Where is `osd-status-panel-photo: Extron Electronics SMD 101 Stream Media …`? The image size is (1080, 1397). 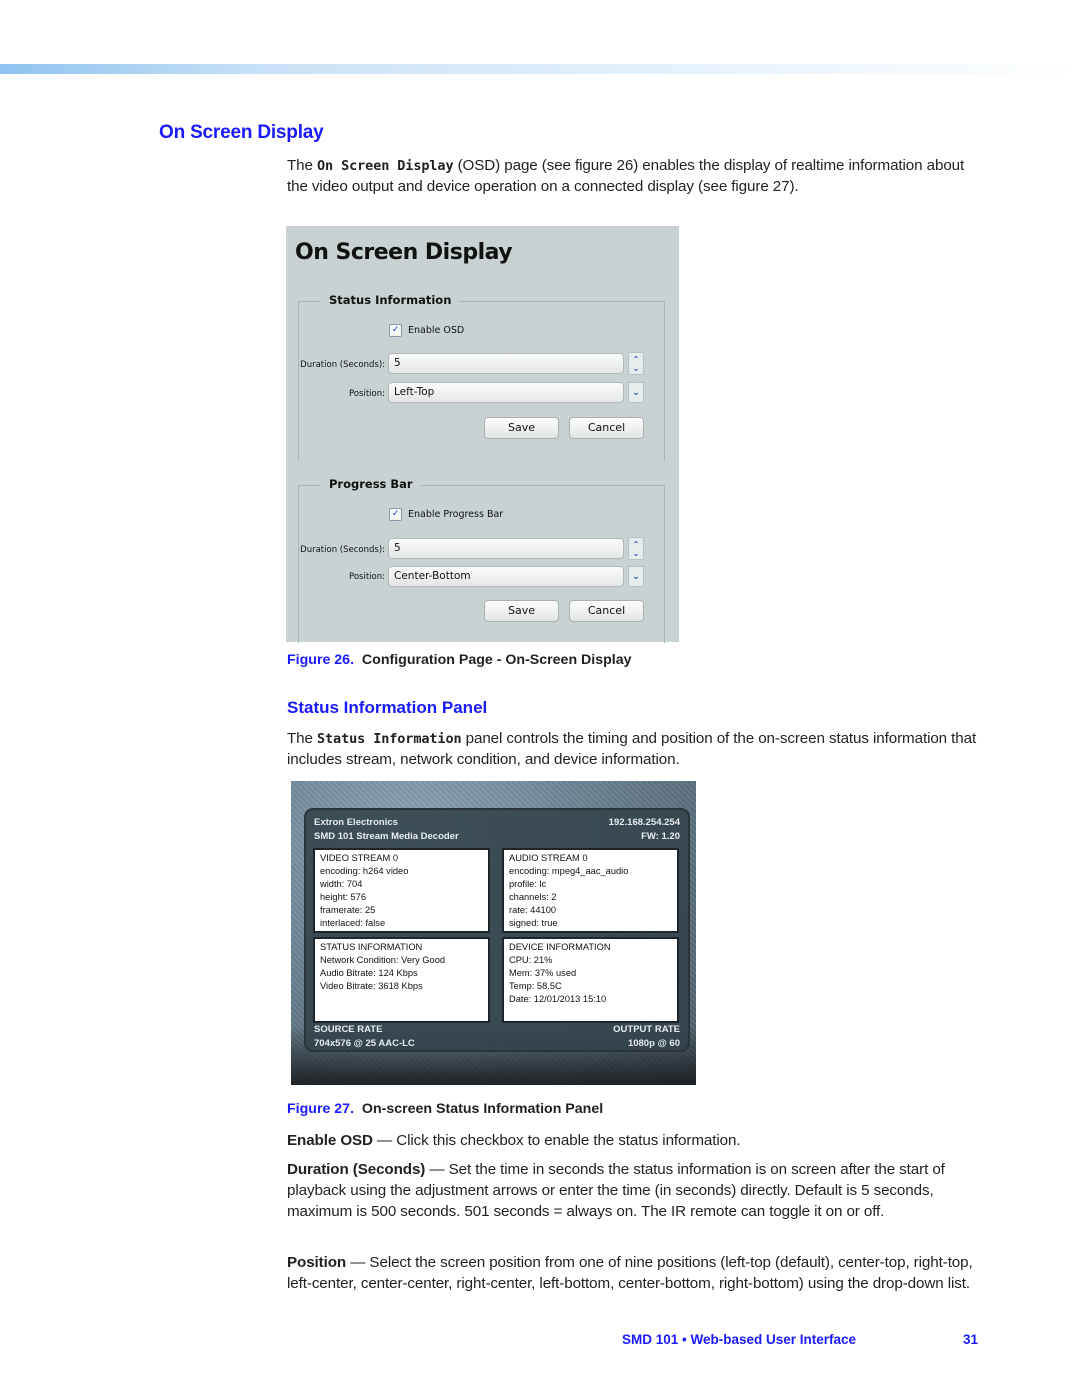
osd-status-panel-photo: Extron Electronics SMD 101 Stream Media … is located at coordinates (493, 933).